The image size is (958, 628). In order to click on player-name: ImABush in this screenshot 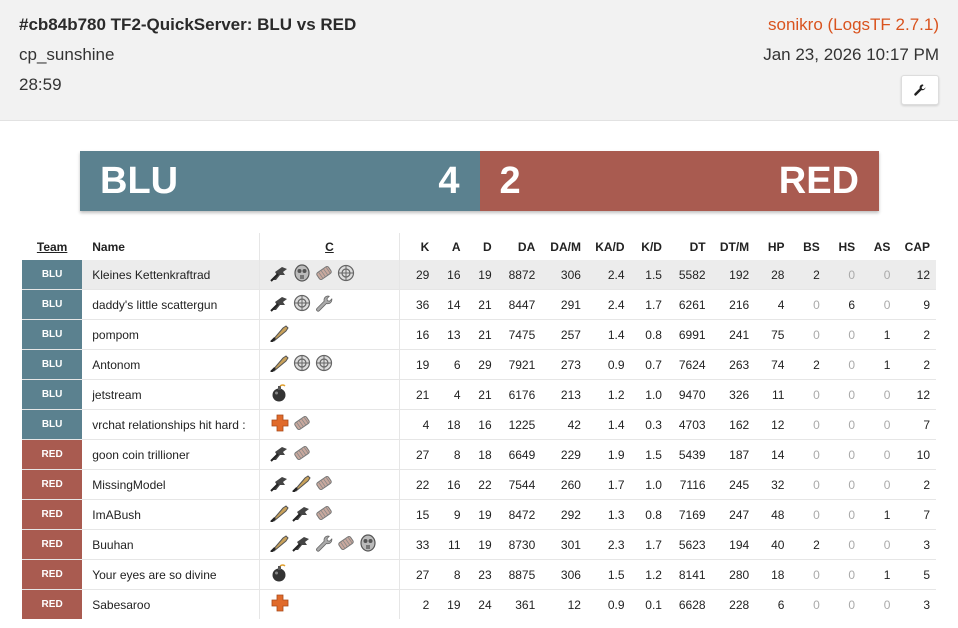, I will do `click(171, 514)`.